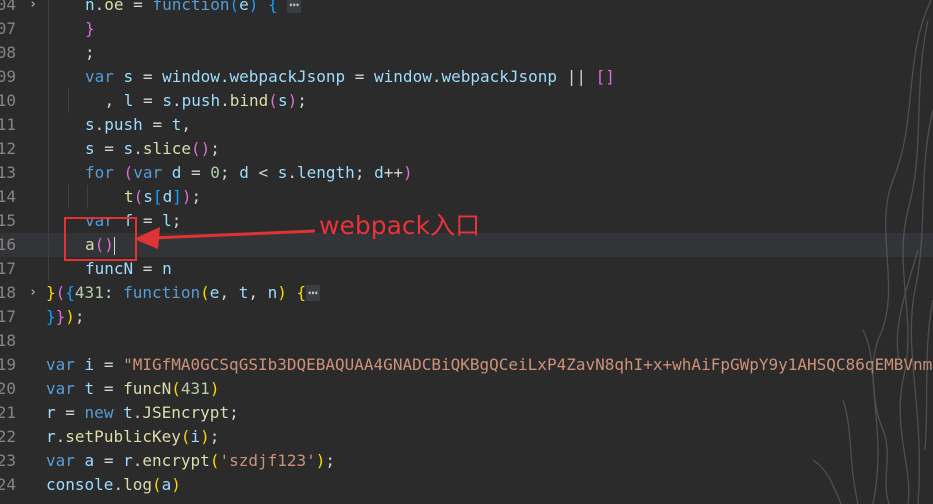 This screenshot has height=504, width=933. Describe the element at coordinates (466, 29) in the screenshot. I see `code-line: 07}` at that location.